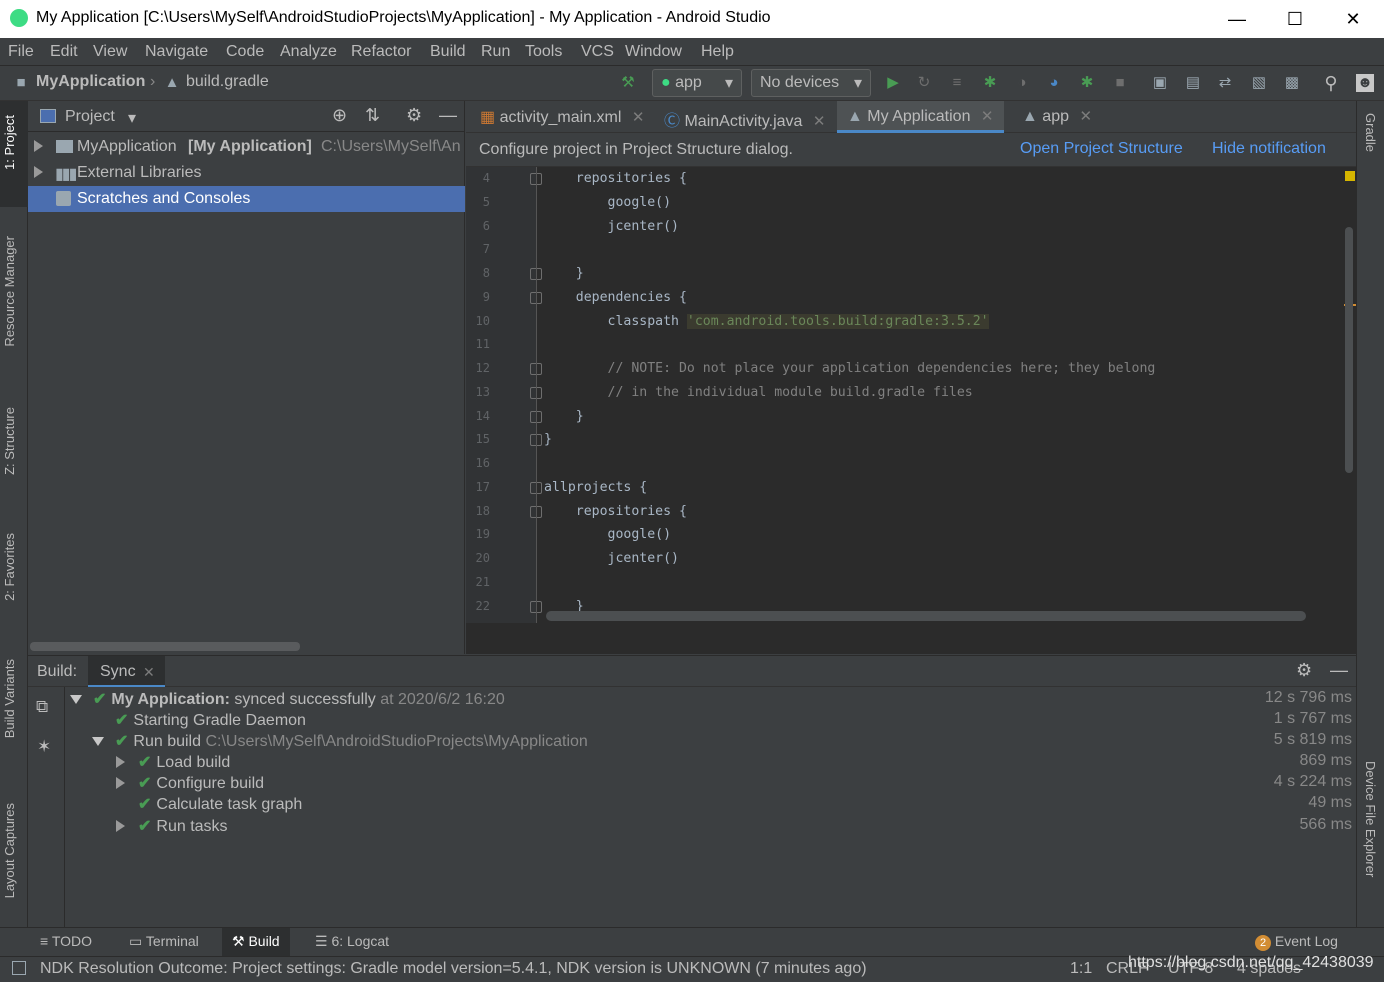  I want to click on tool-build-variants: Build Variants, so click(9, 698).